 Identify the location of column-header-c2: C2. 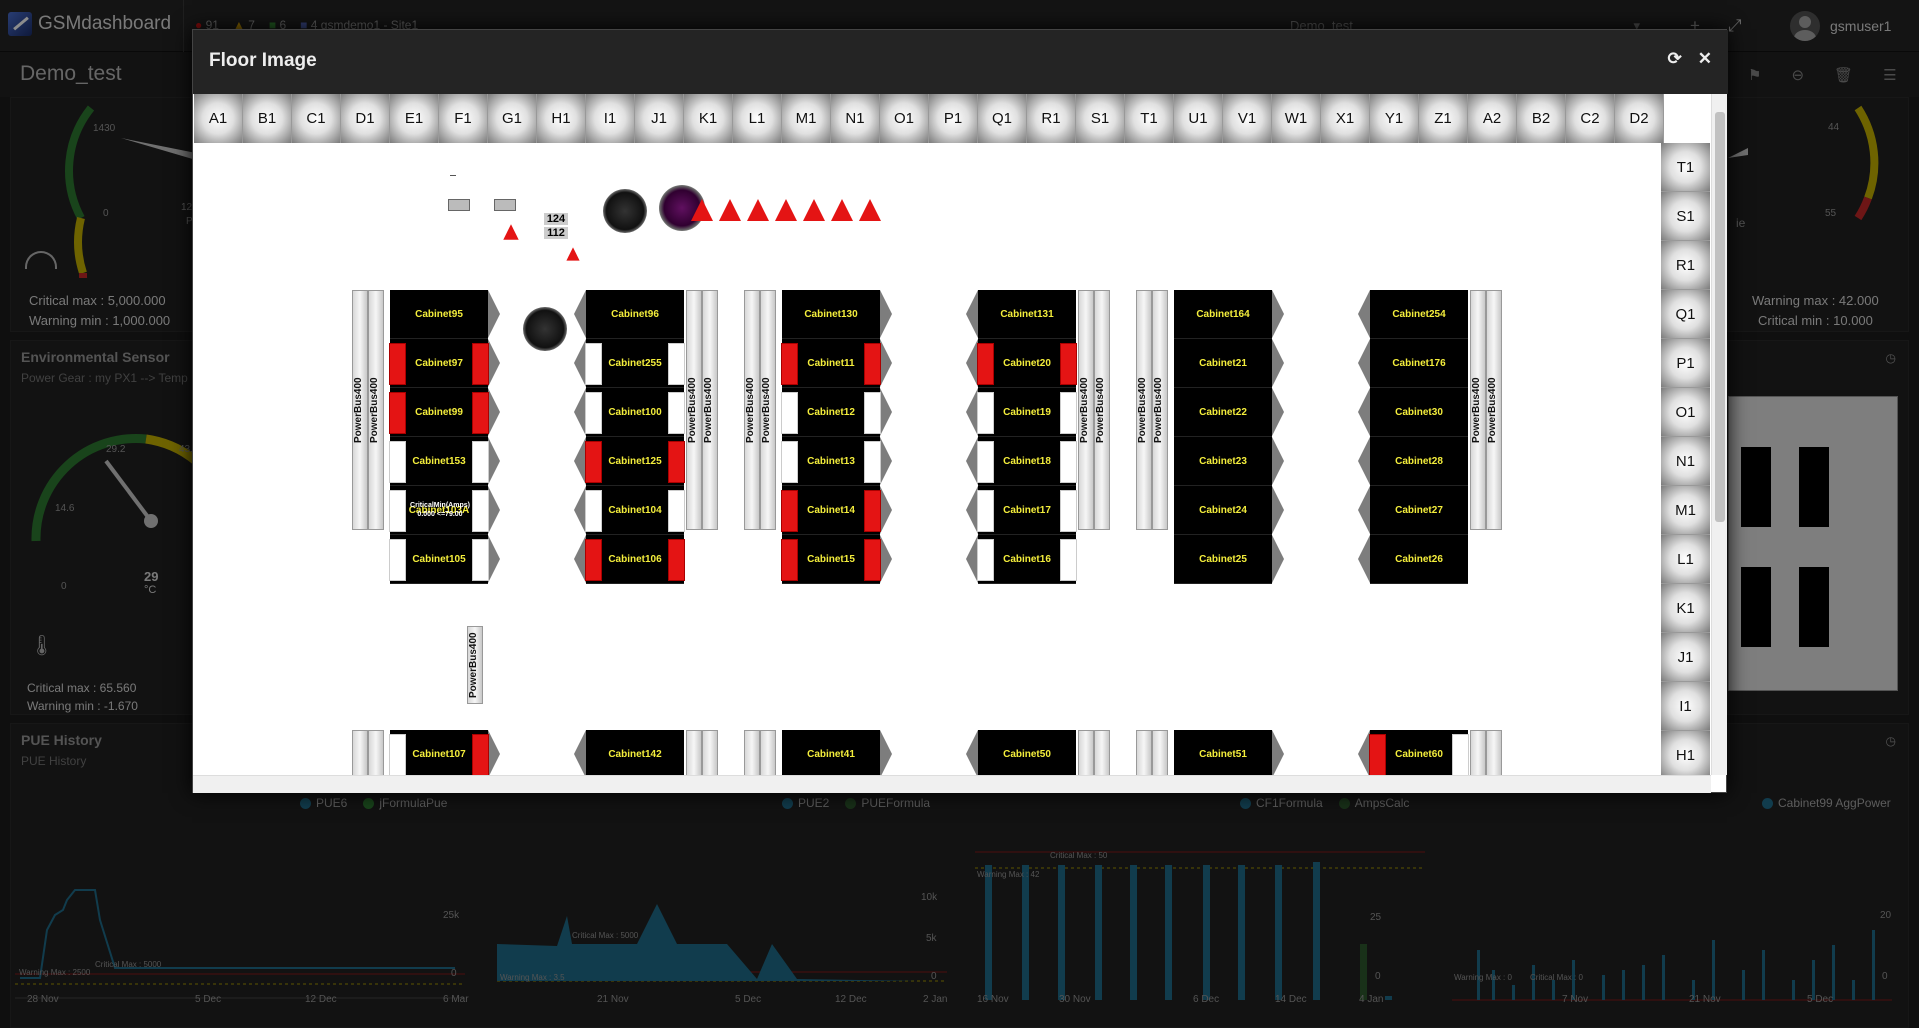
(1590, 118).